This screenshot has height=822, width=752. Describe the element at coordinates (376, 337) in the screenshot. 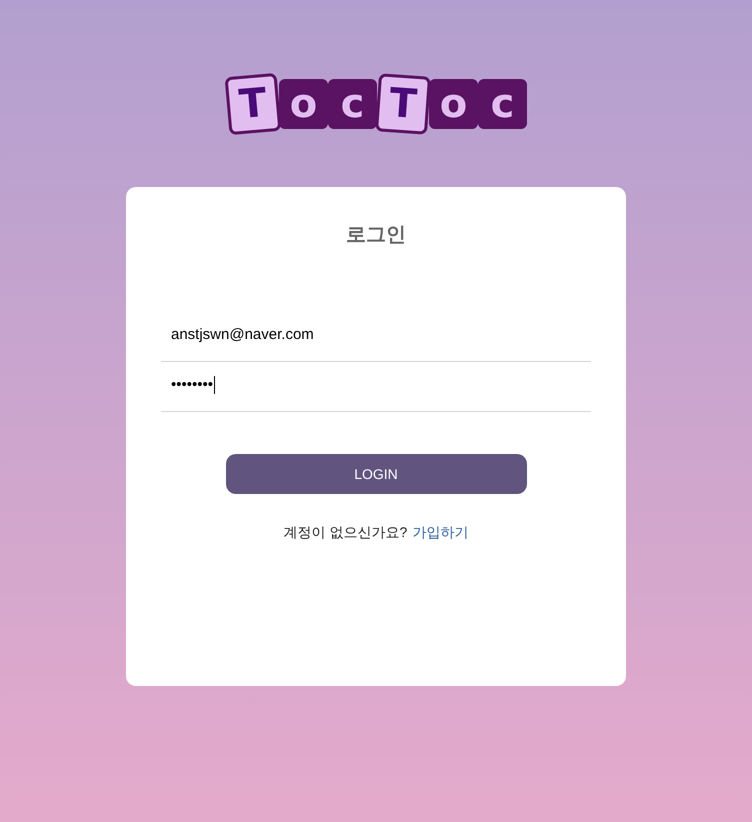

I see `email-field: anstjswn@naver.com` at that location.